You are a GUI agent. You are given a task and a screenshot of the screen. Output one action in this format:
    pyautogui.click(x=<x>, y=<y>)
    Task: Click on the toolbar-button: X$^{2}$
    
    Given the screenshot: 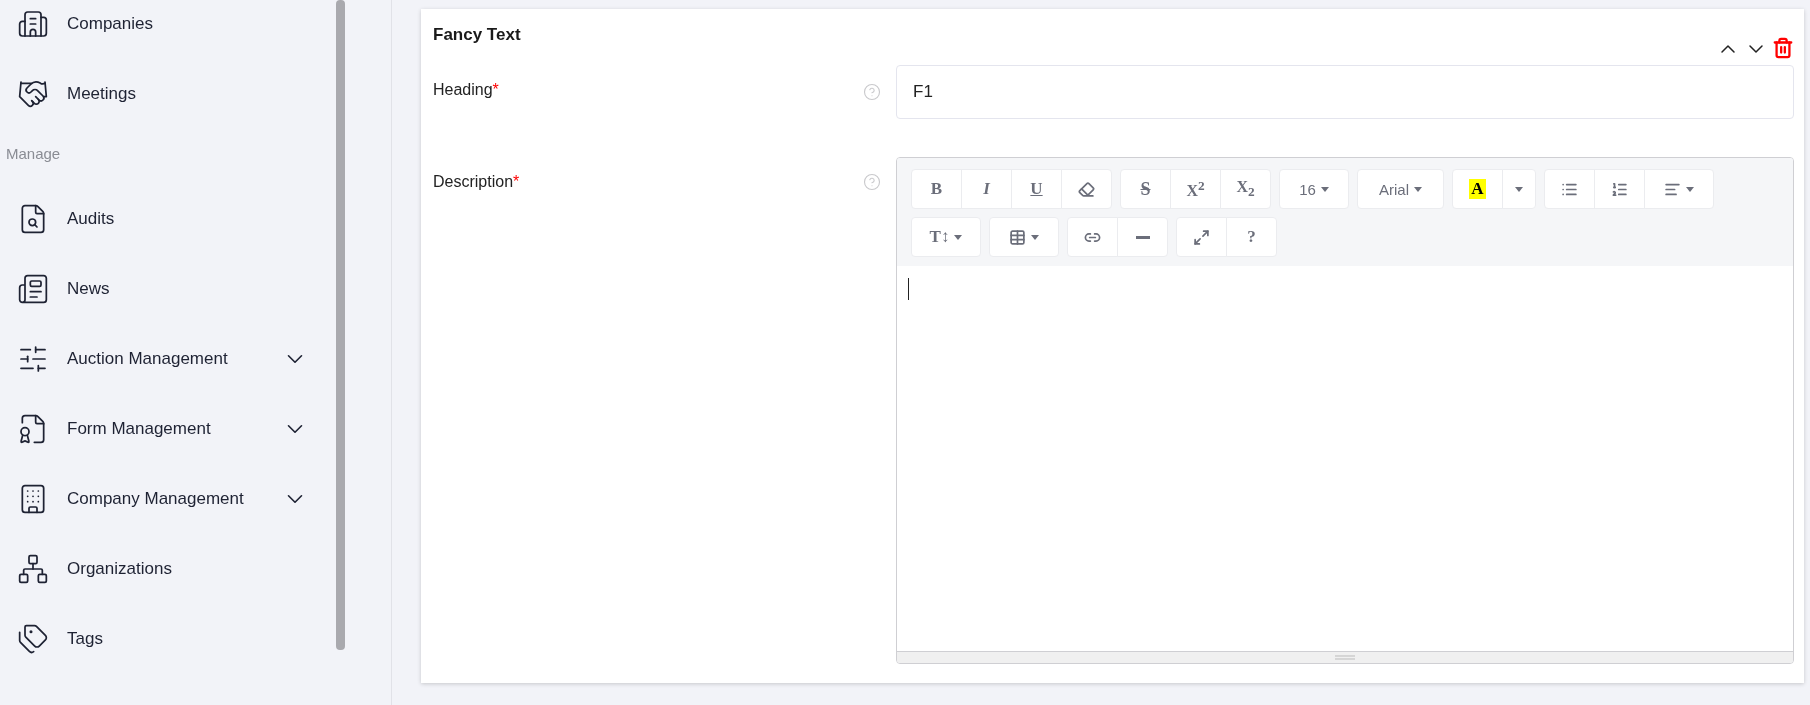 What is the action you would take?
    pyautogui.click(x=1195, y=189)
    